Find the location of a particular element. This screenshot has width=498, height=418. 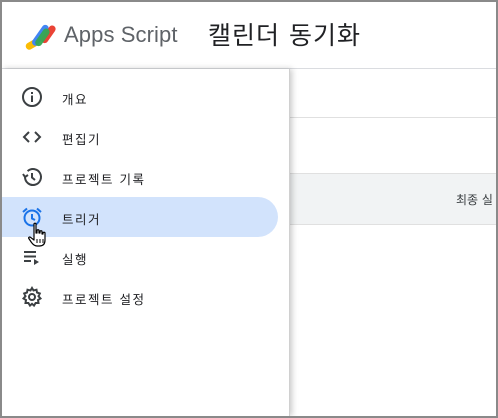

column-header-last-run: 최종 실 is located at coordinates (474, 199).